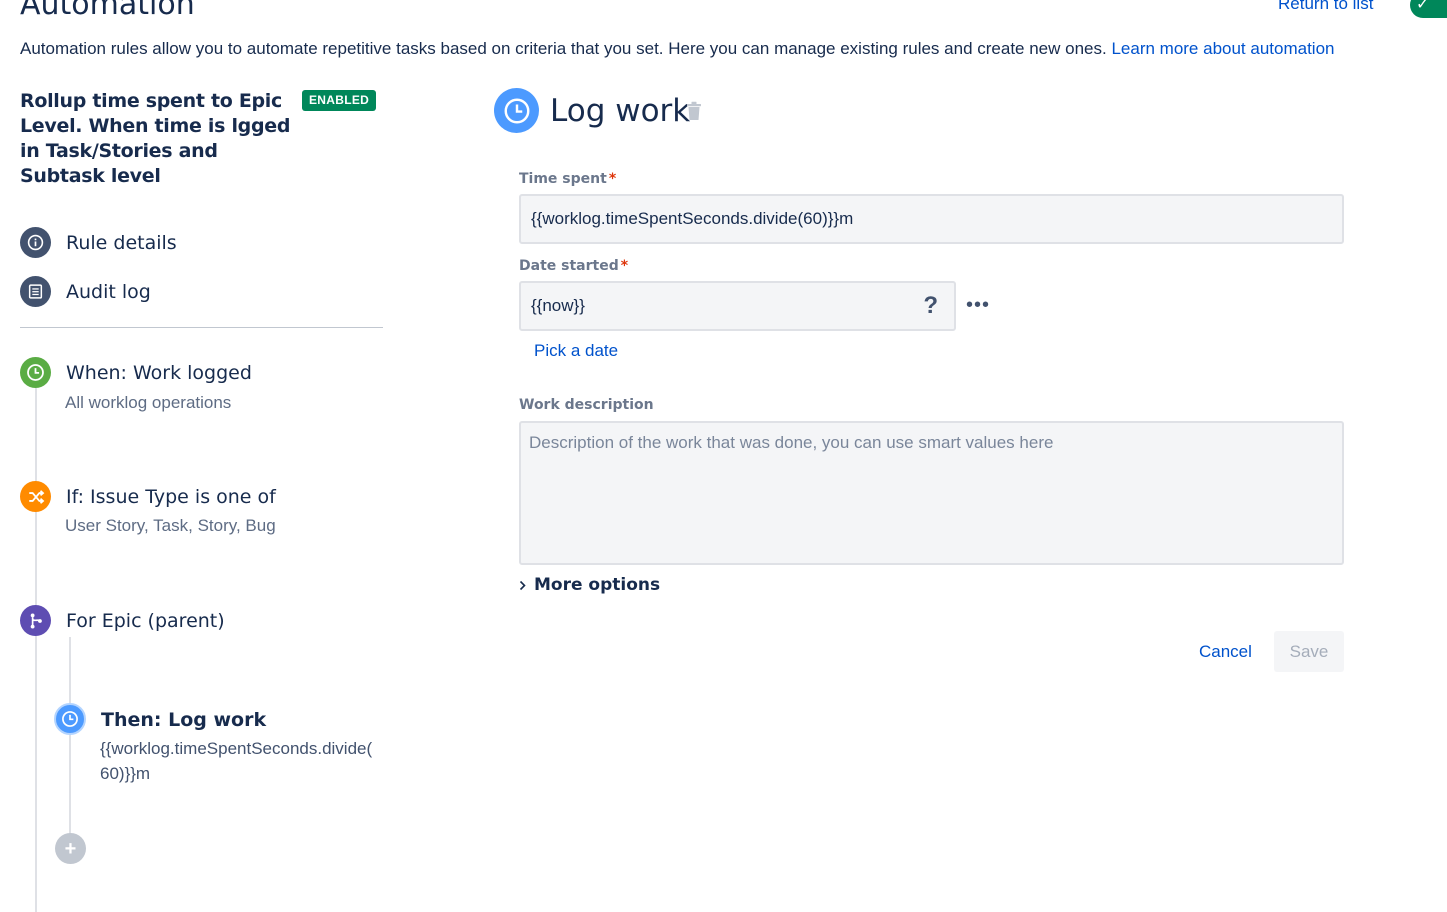 Image resolution: width=1447 pixels, height=912 pixels. Describe the element at coordinates (35, 291) in the screenshot. I see `list-icon` at that location.